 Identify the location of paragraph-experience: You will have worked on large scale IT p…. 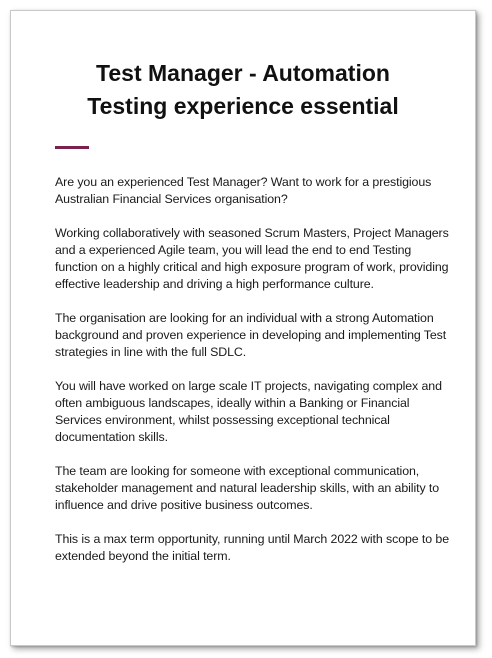
(248, 411).